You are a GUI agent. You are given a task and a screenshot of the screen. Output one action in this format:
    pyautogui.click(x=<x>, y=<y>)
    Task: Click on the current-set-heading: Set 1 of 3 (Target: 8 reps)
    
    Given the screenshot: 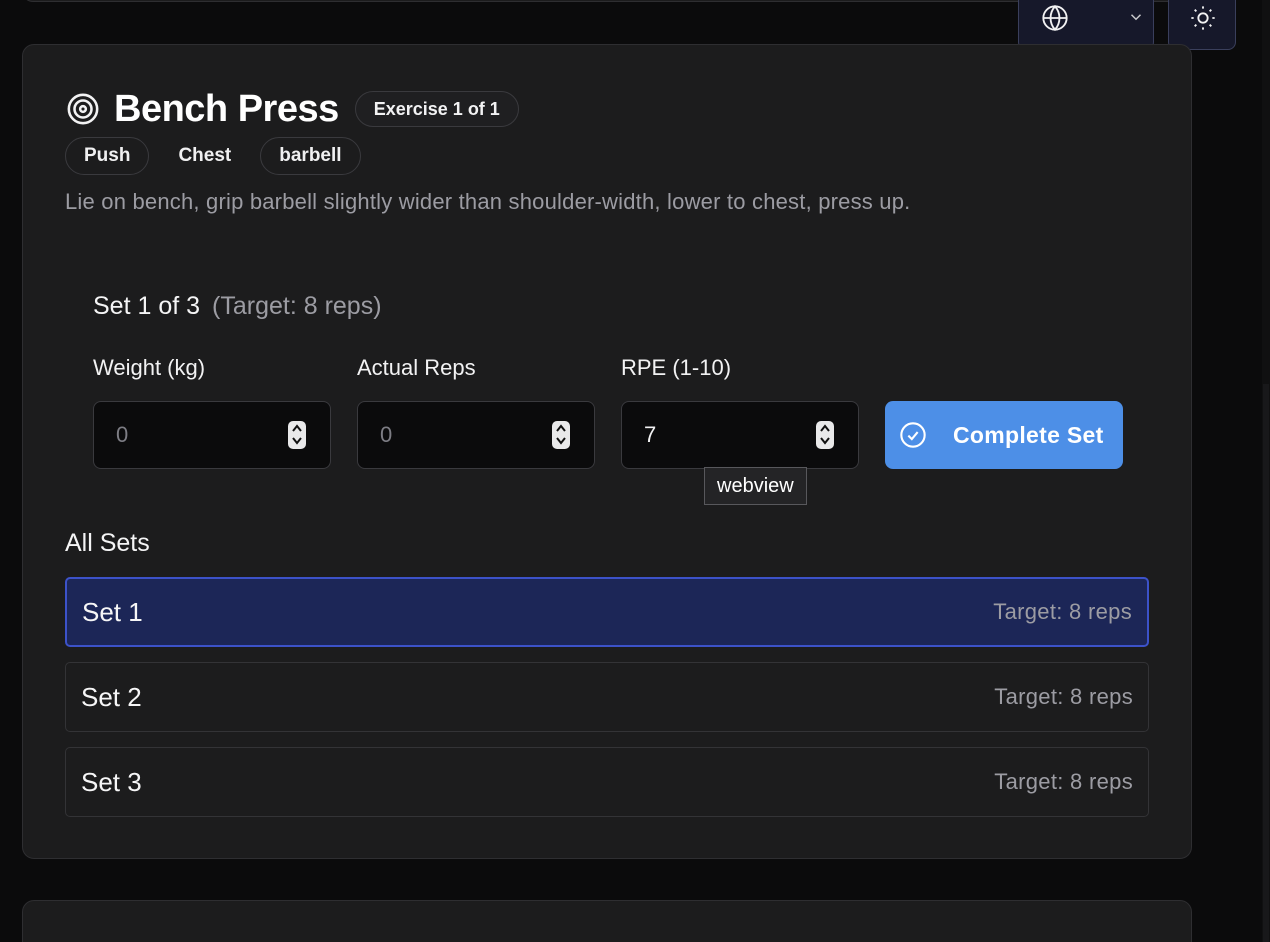 What is the action you would take?
    pyautogui.click(x=237, y=306)
    